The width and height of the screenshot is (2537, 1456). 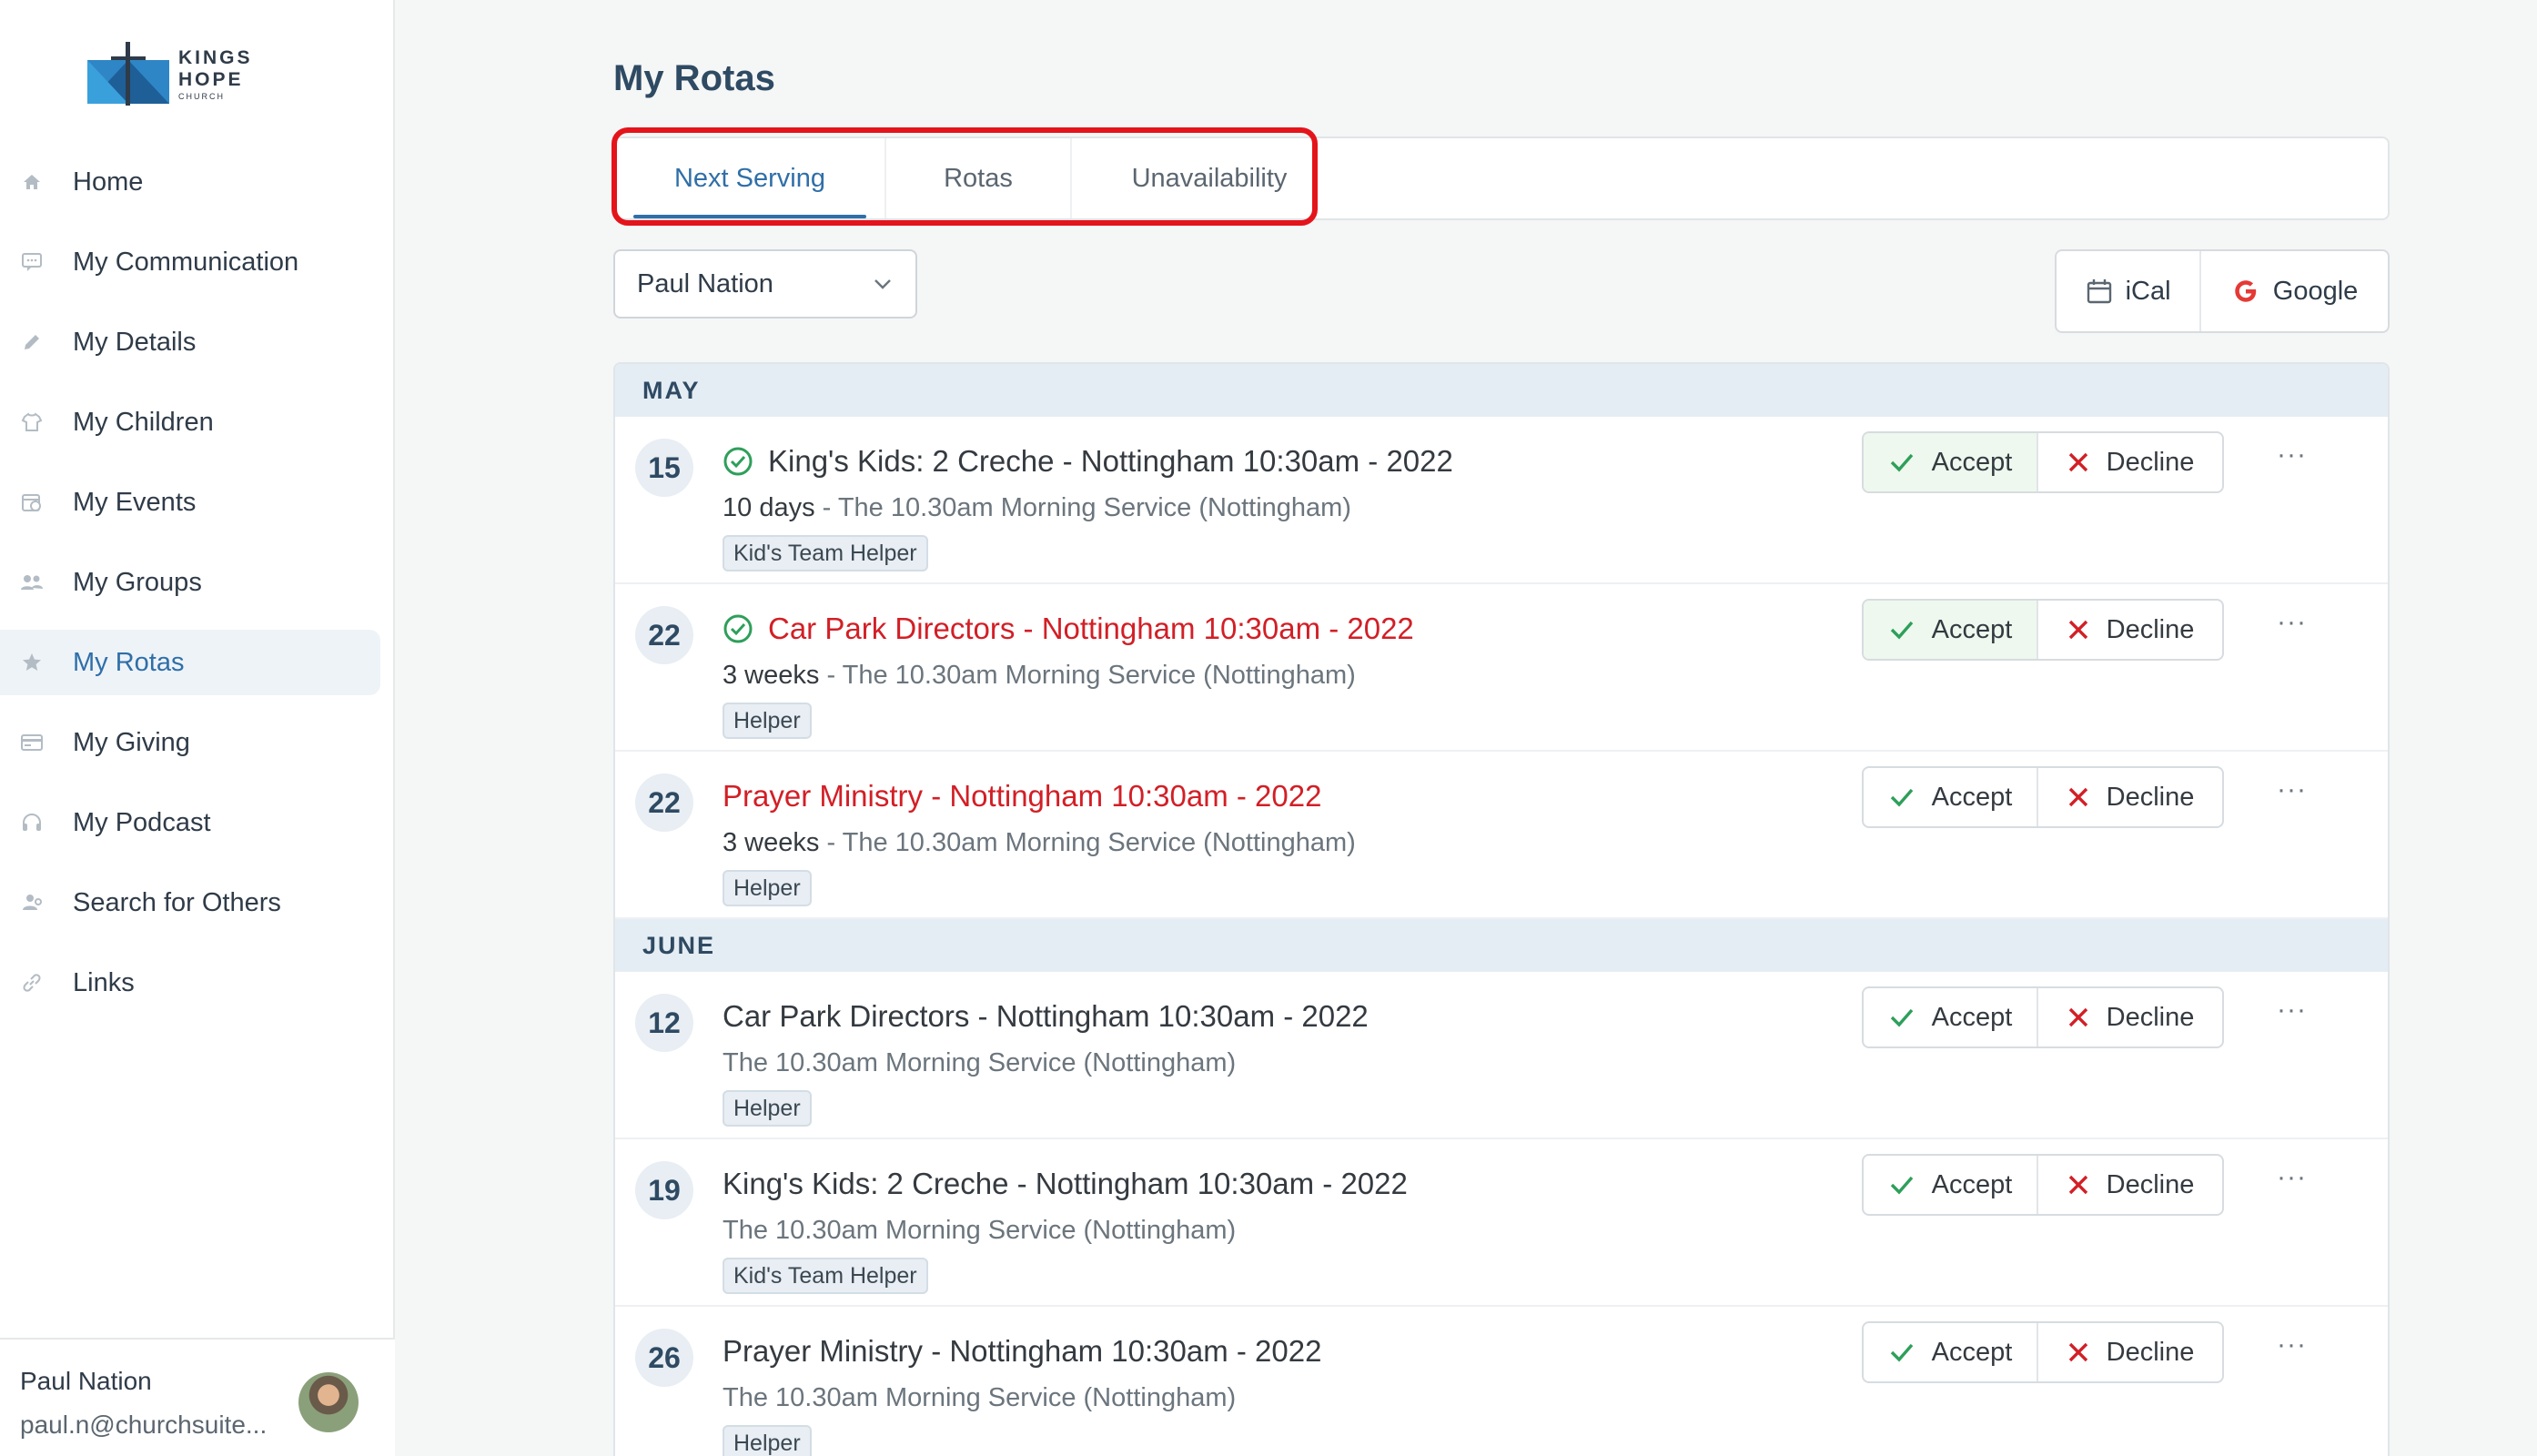 I want to click on sidebar-item-my-children: My Children, so click(x=190, y=422).